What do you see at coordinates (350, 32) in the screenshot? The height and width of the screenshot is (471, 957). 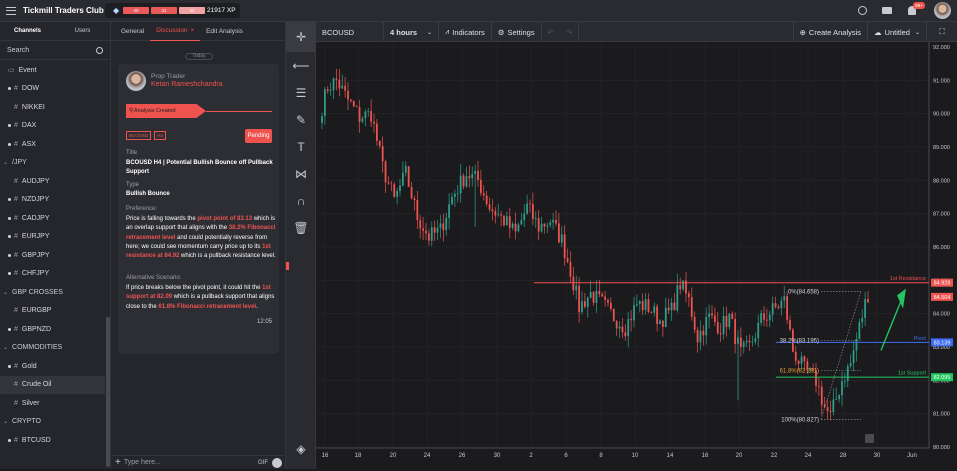 I see `symbol-search: BCOUSD` at bounding box center [350, 32].